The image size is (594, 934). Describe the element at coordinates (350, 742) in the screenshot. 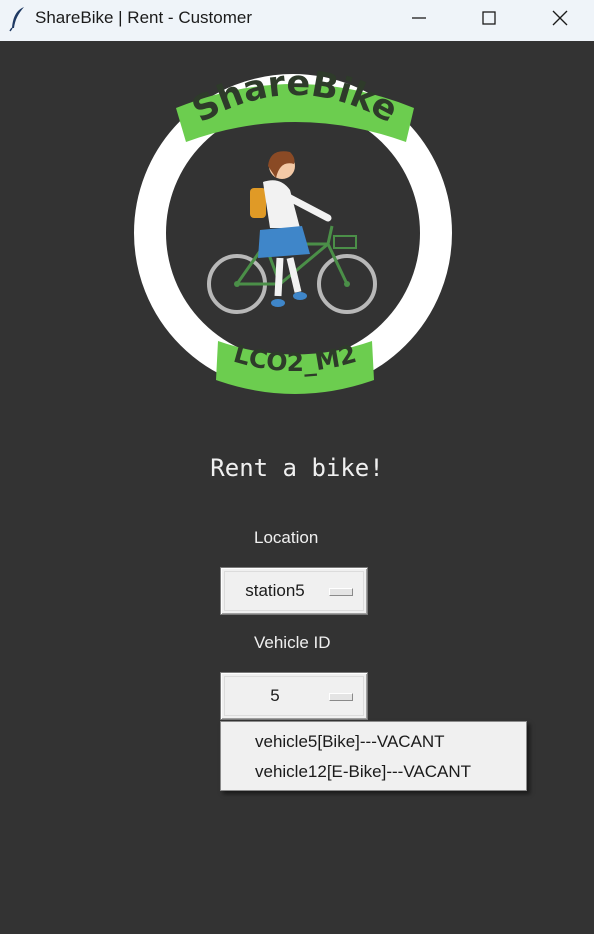

I see `dropdown-option: vehicle5[Bike]---VACANT` at that location.